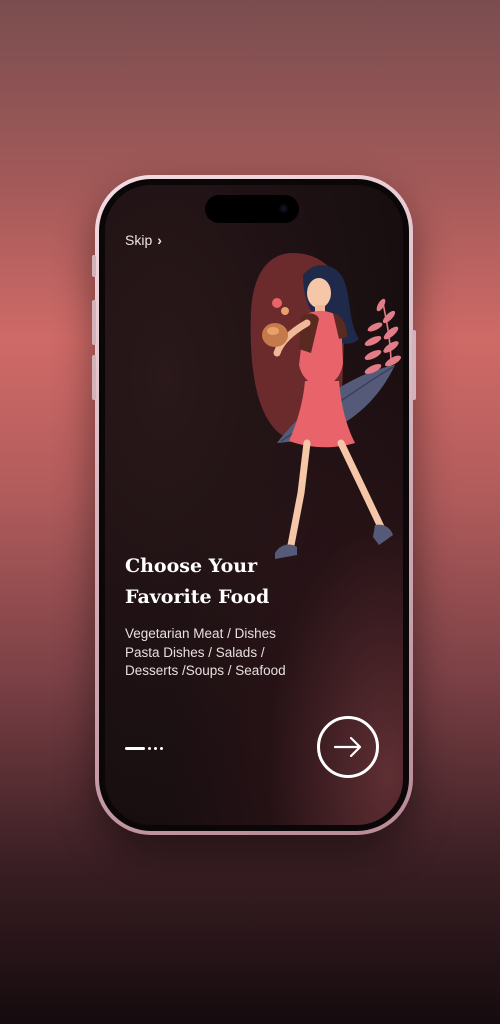  I want to click on shoe-right, so click(383, 534).